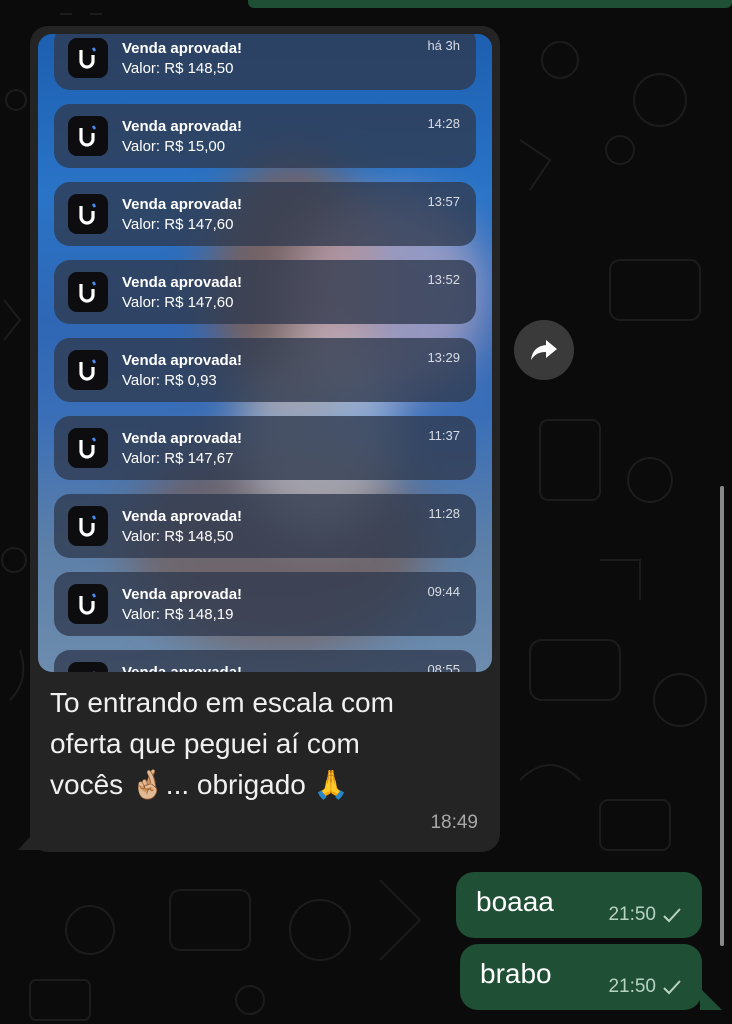  What do you see at coordinates (515, 901) in the screenshot?
I see `message-text: boaaa` at bounding box center [515, 901].